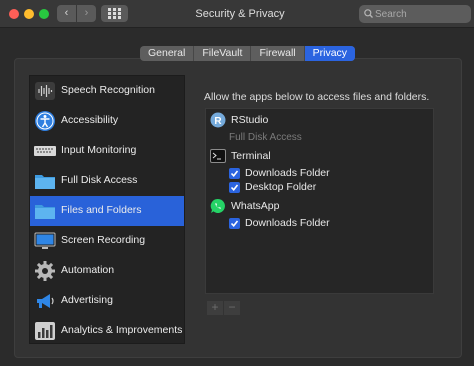  I want to click on forward-button: ›, so click(86, 13).